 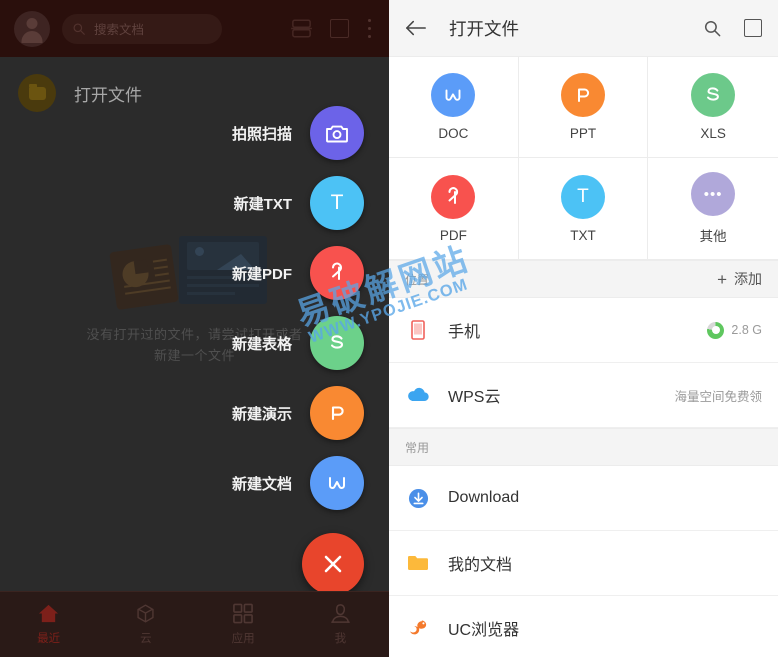 What do you see at coordinates (333, 564) in the screenshot?
I see `close-icon` at bounding box center [333, 564].